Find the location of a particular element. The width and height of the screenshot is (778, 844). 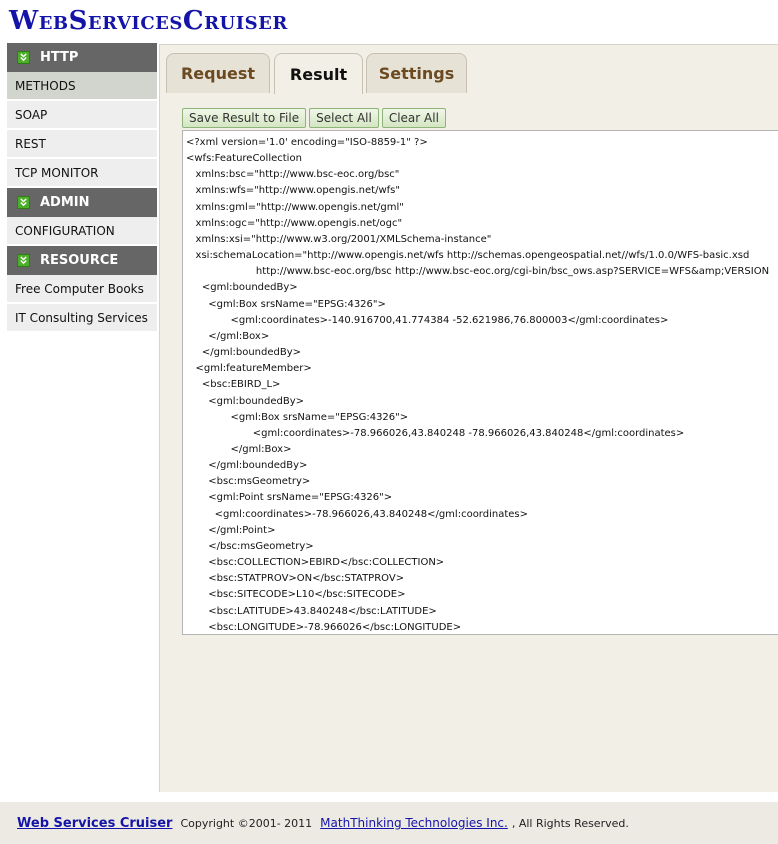

footer-brand-link: Web Services Cruiser is located at coordinates (94, 823).